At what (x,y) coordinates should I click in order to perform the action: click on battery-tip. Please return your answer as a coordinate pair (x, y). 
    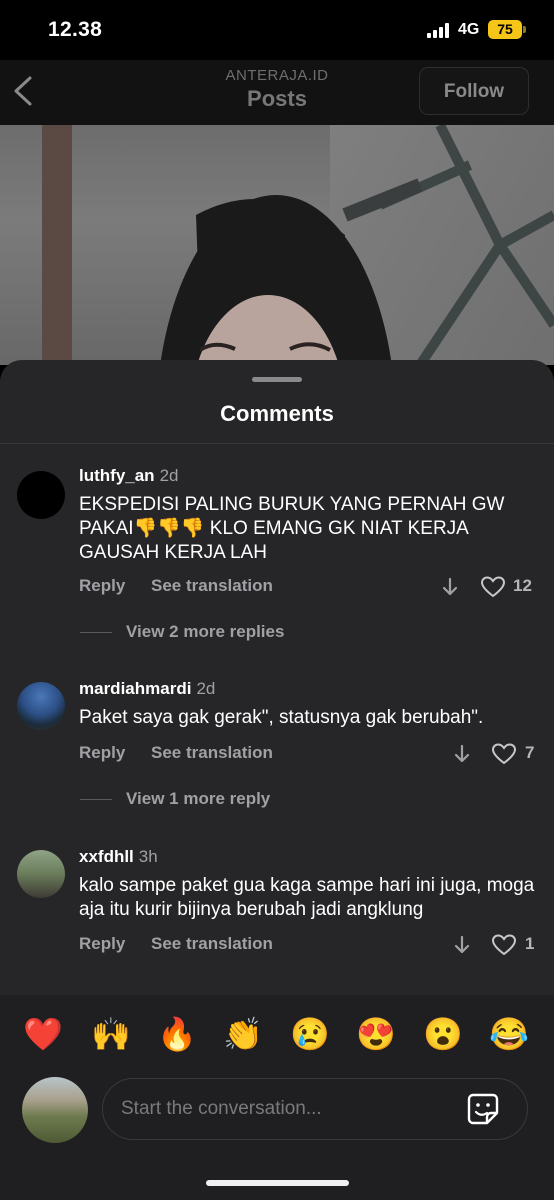
    Looking at the image, I should click on (524, 29).